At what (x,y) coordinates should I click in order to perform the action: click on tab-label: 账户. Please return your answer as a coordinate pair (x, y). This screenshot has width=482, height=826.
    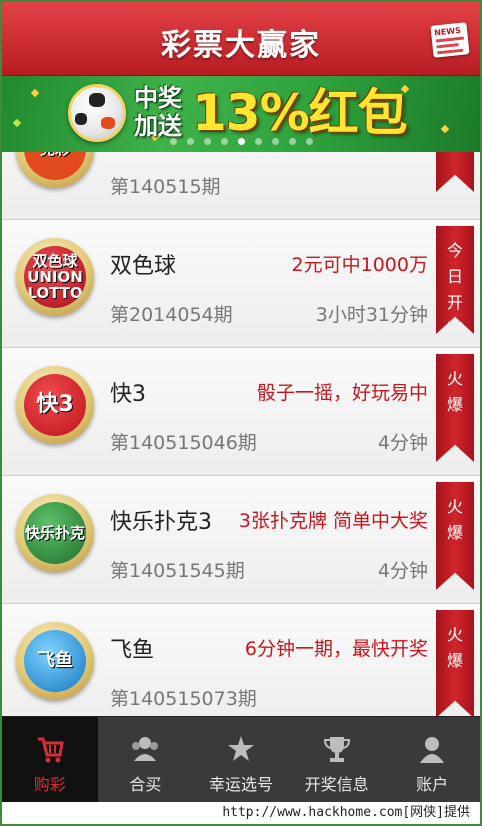
    Looking at the image, I should click on (432, 784).